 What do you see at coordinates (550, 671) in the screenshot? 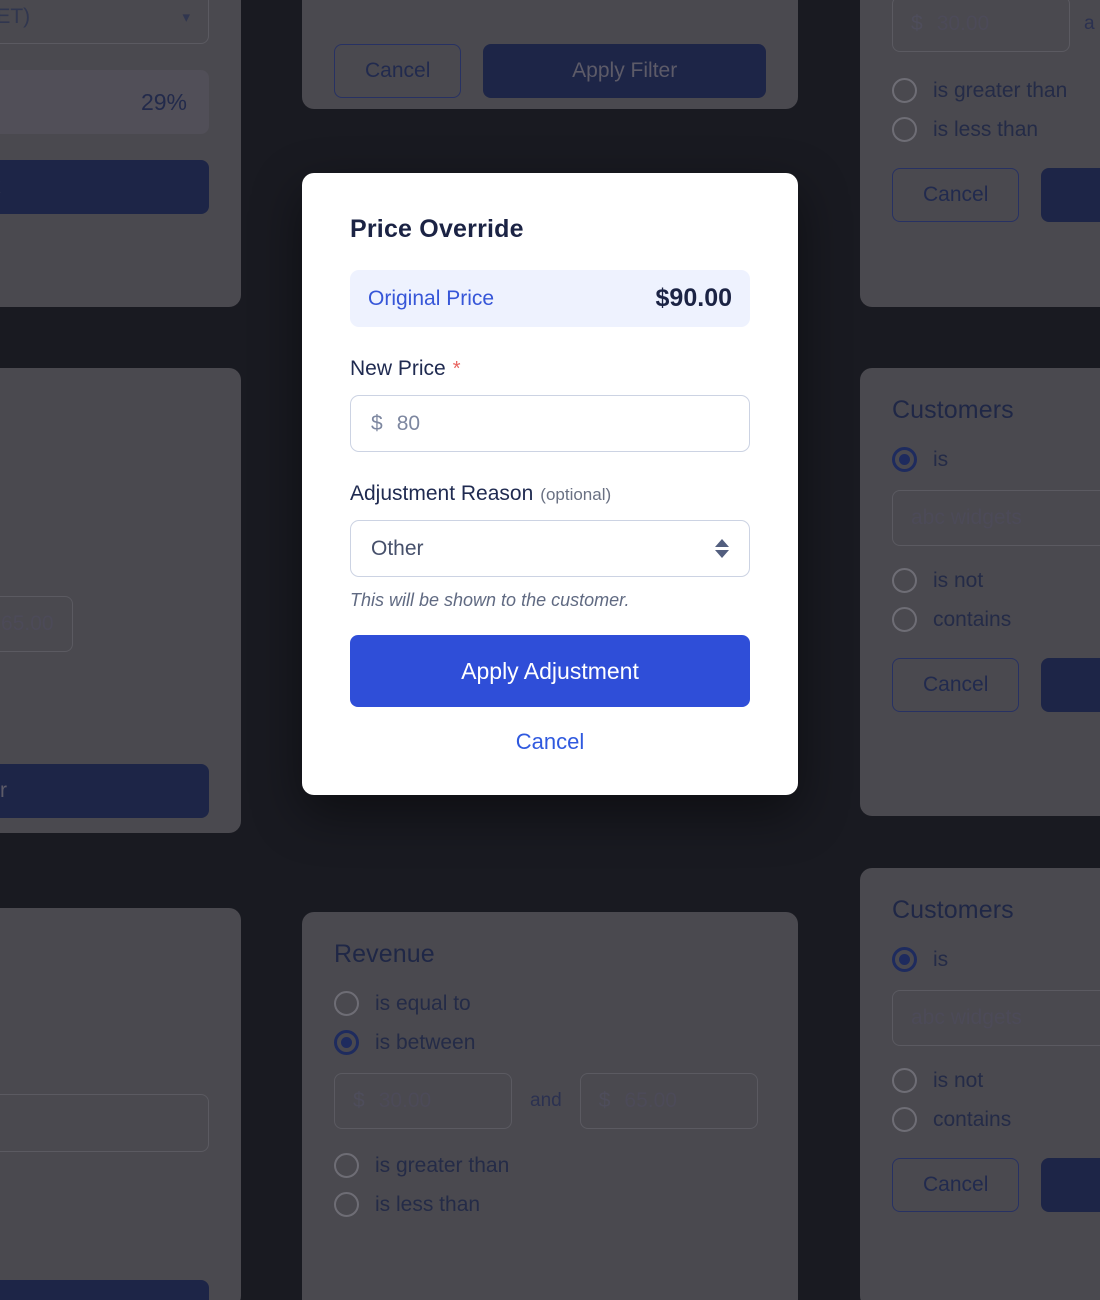
I see `apply-adjustment-button: Apply Adjustment` at bounding box center [550, 671].